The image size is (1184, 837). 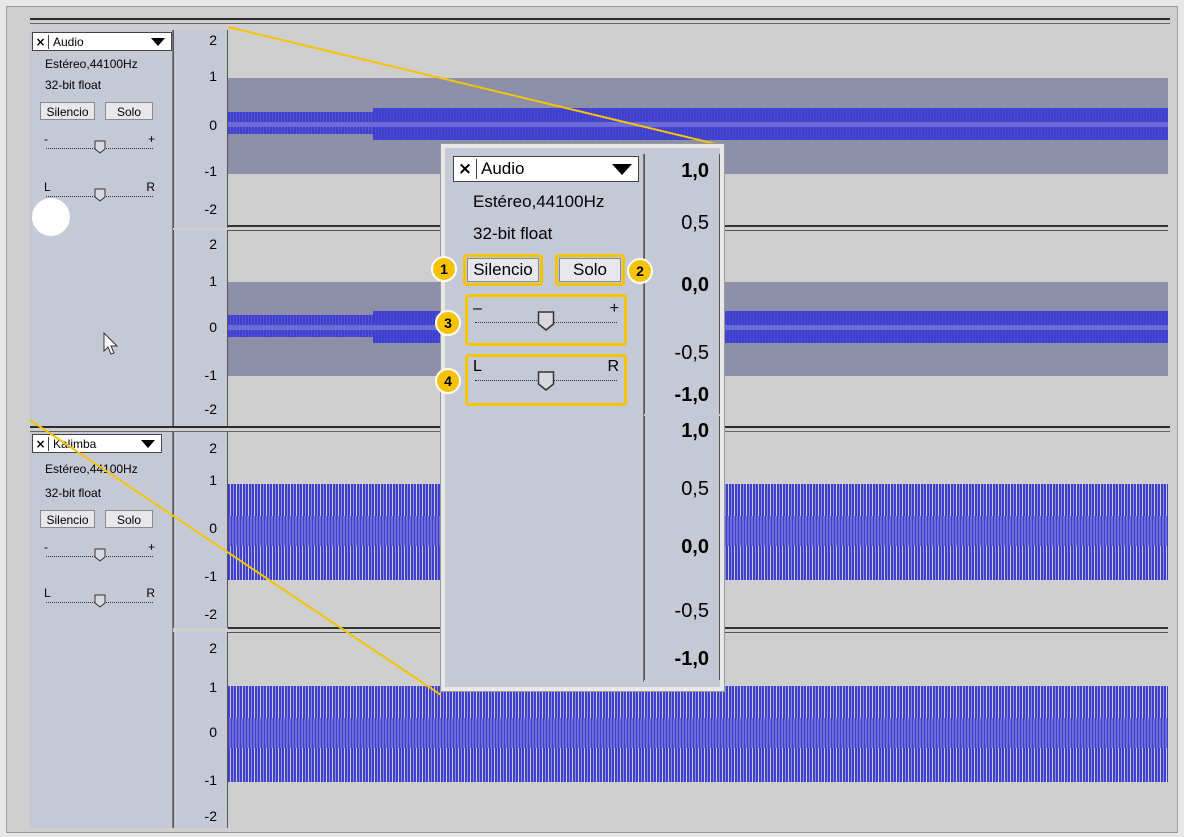 I want to click on pan-right-label: R, so click(x=613, y=366).